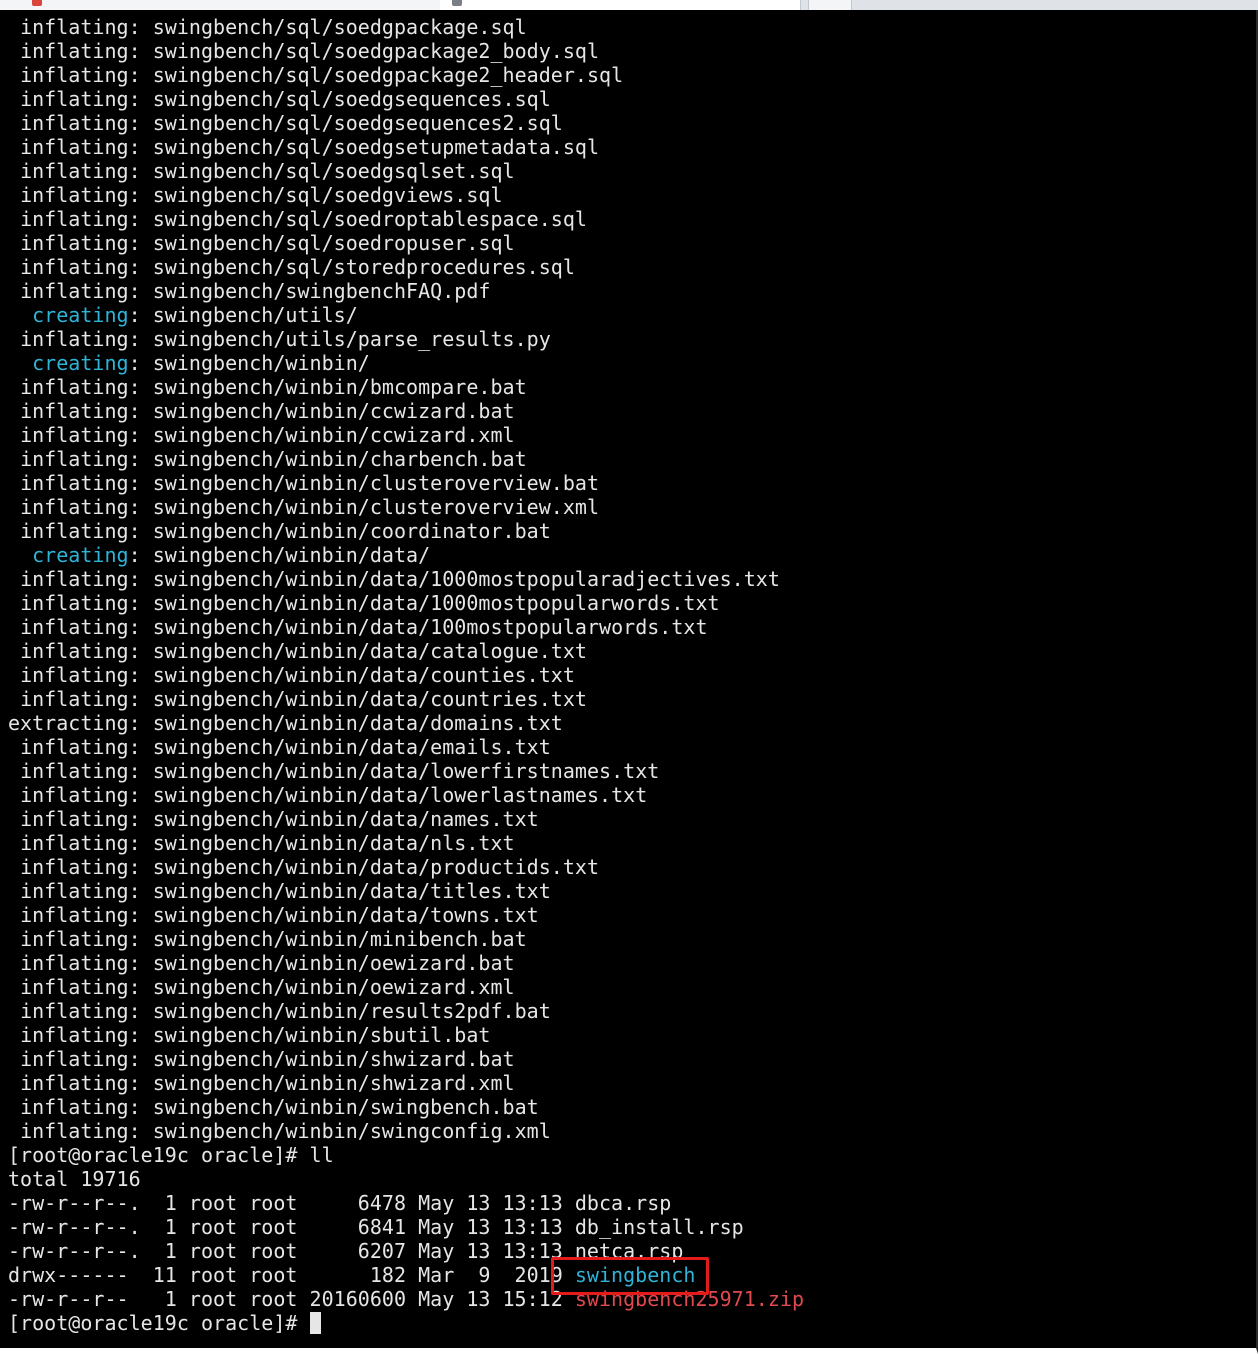 The height and width of the screenshot is (1354, 1258). I want to click on prompt-line-current: [root@oracle19c oracle]#, so click(406, 1323).